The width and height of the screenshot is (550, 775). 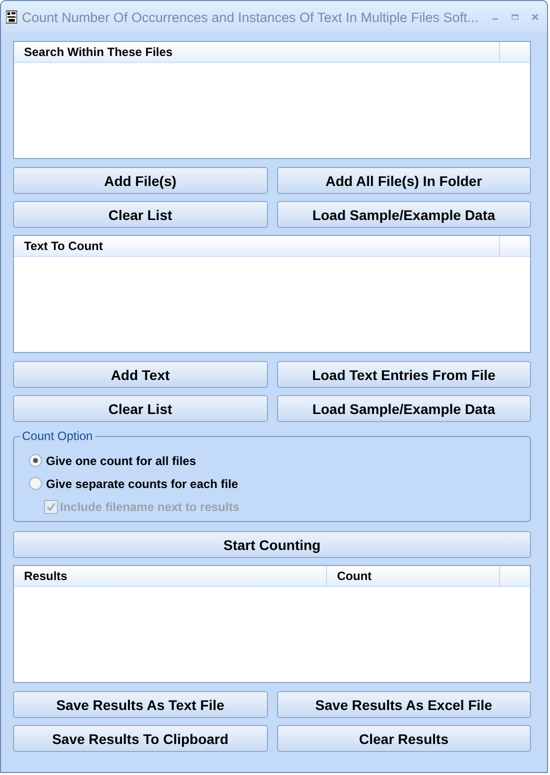 I want to click on radio-option: Give separate counts for each file, so click(x=279, y=483).